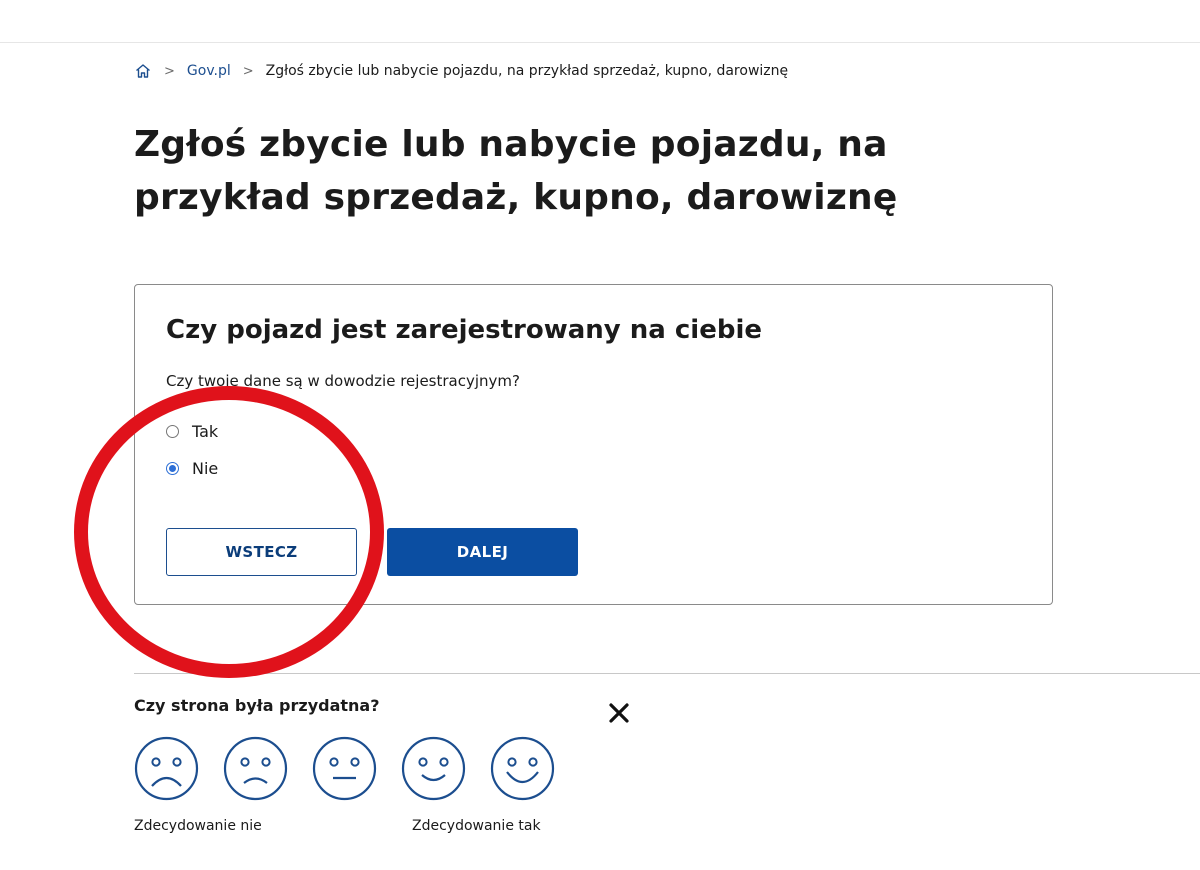 This screenshot has height=870, width=1200. I want to click on sad-face-icon, so click(255, 768).